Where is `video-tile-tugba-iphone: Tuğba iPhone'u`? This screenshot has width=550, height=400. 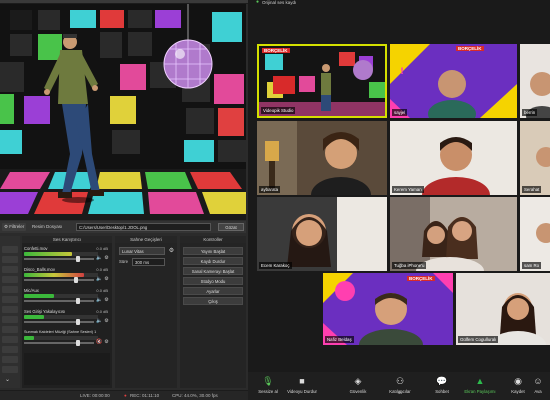
video-tile-tugba-iphone: Tuğba iPhone'u is located at coordinates (453, 234).